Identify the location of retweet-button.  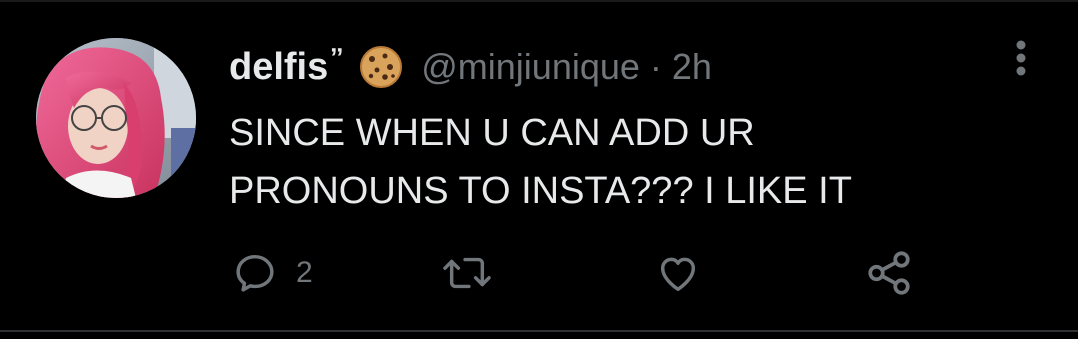
(467, 273).